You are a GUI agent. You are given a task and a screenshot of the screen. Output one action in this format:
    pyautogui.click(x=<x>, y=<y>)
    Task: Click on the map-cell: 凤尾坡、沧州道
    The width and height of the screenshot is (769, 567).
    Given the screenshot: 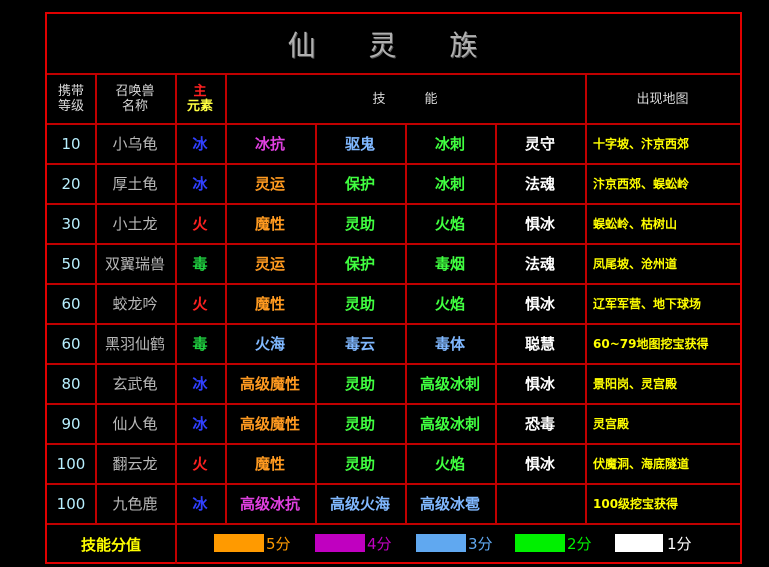 What is the action you would take?
    pyautogui.click(x=635, y=264)
    